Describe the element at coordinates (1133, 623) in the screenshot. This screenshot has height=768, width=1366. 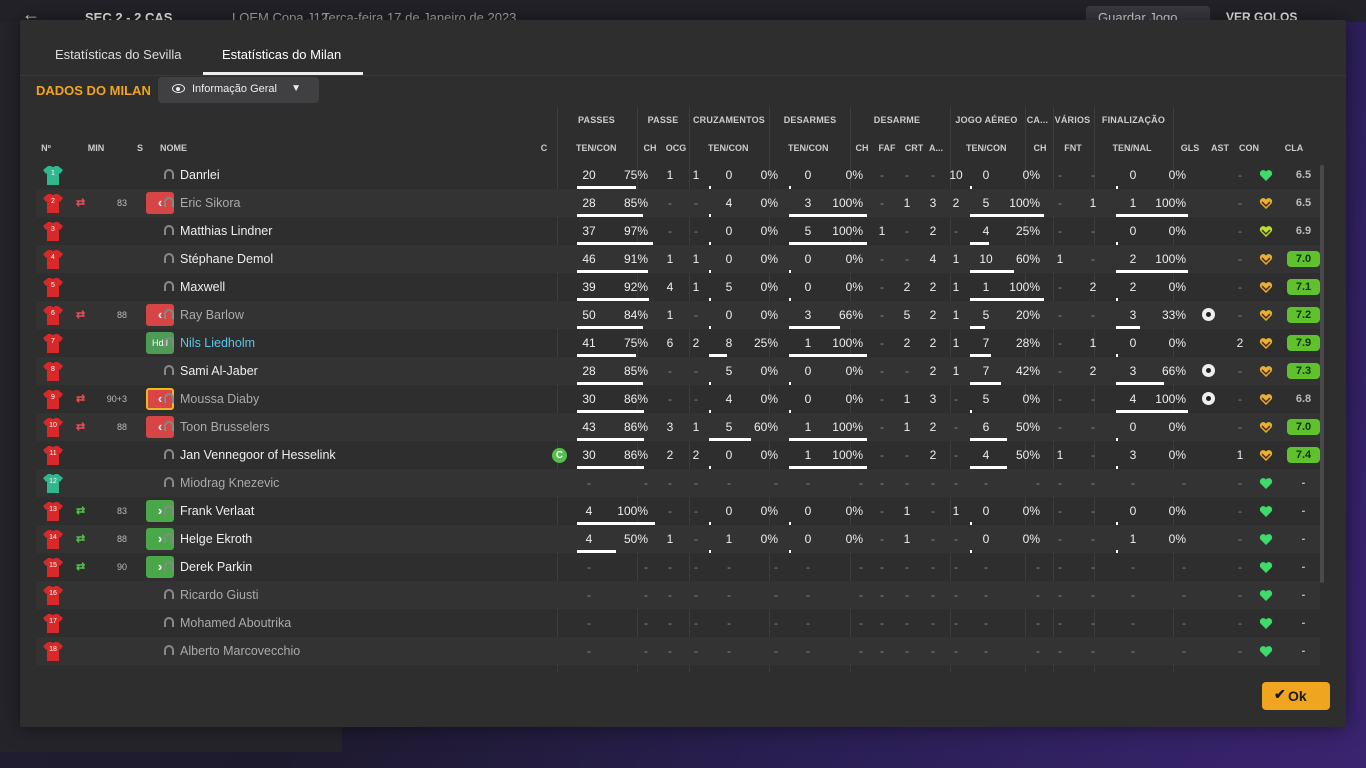
I see `shots-attempted: -` at that location.